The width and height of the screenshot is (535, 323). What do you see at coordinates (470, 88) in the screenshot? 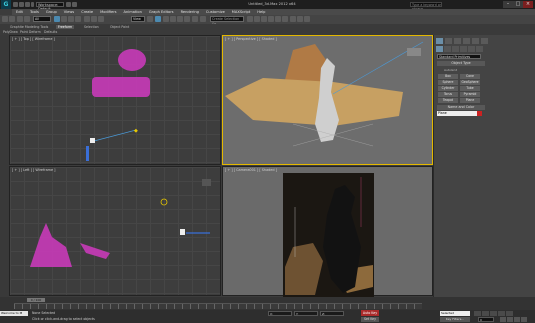
I see `tube-button: Tube` at bounding box center [470, 88].